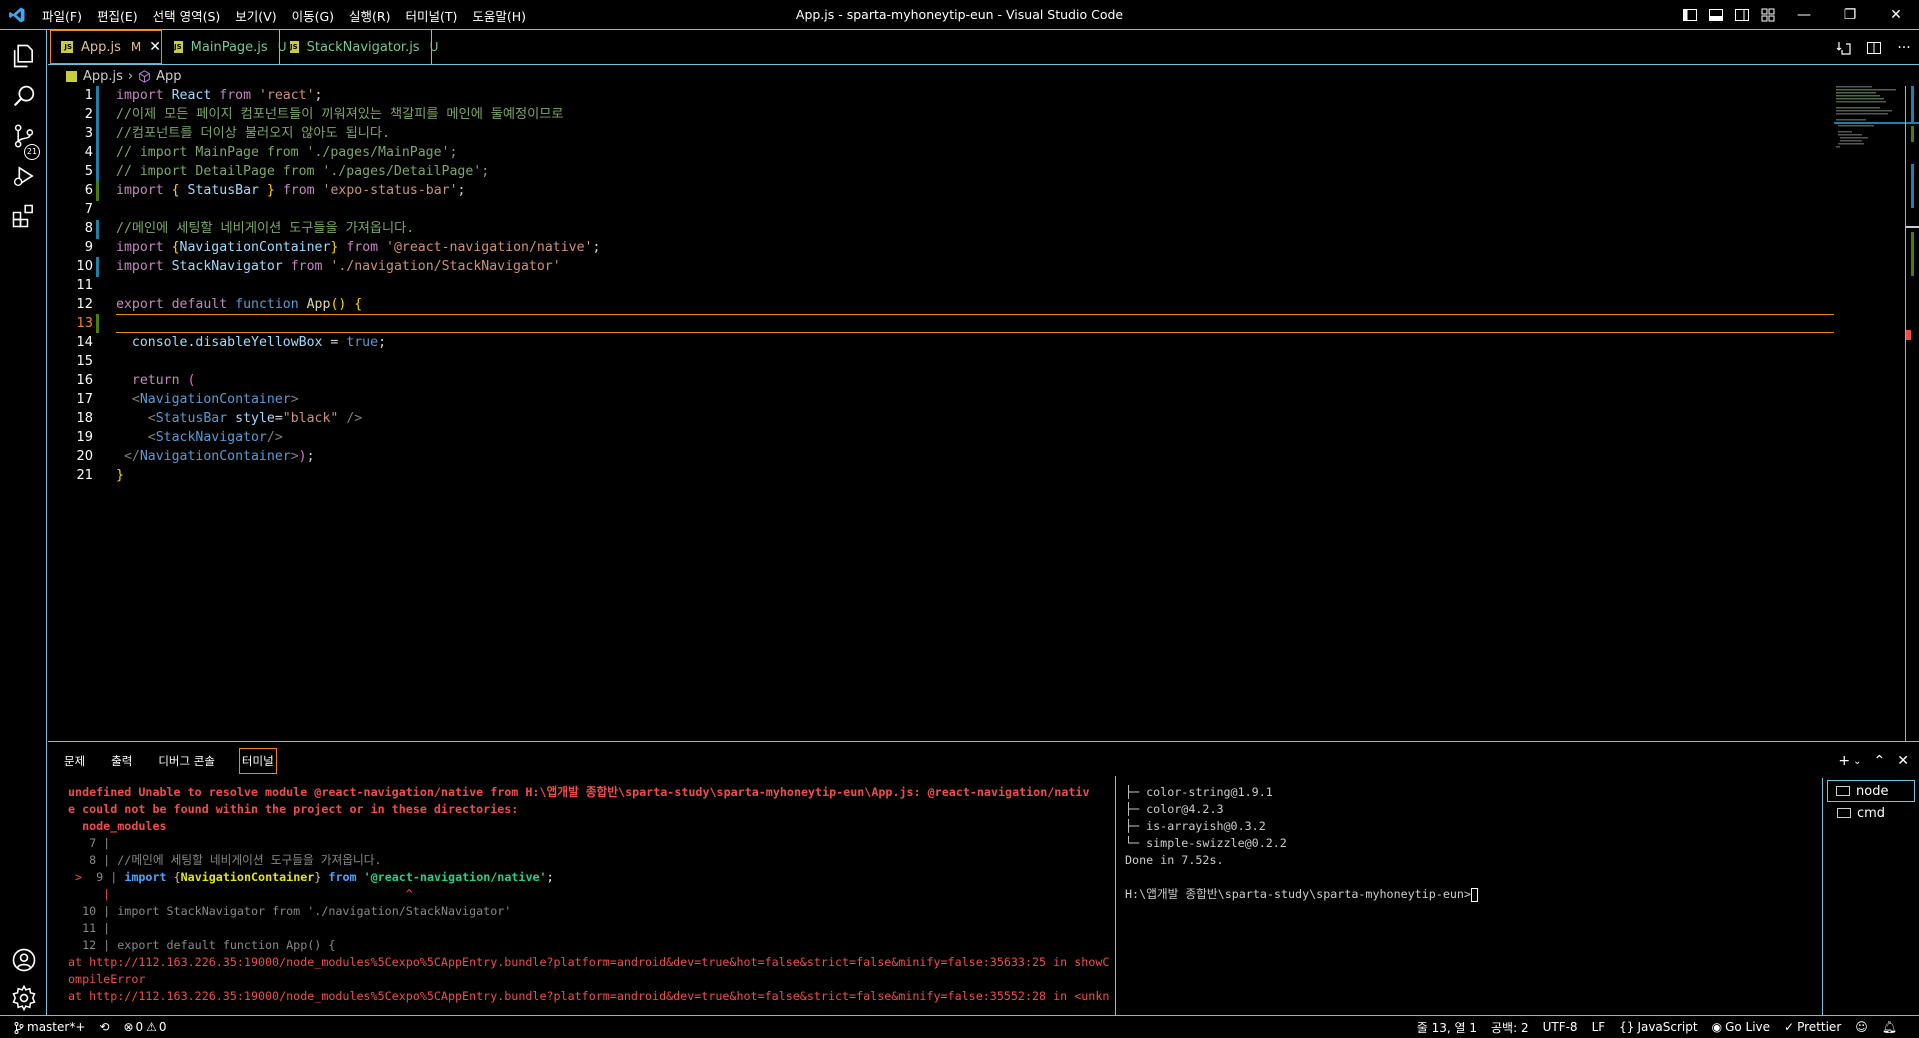 The image size is (1919, 1038). Describe the element at coordinates (1904, 48) in the screenshot. I see `more-actions-icon: ···` at that location.